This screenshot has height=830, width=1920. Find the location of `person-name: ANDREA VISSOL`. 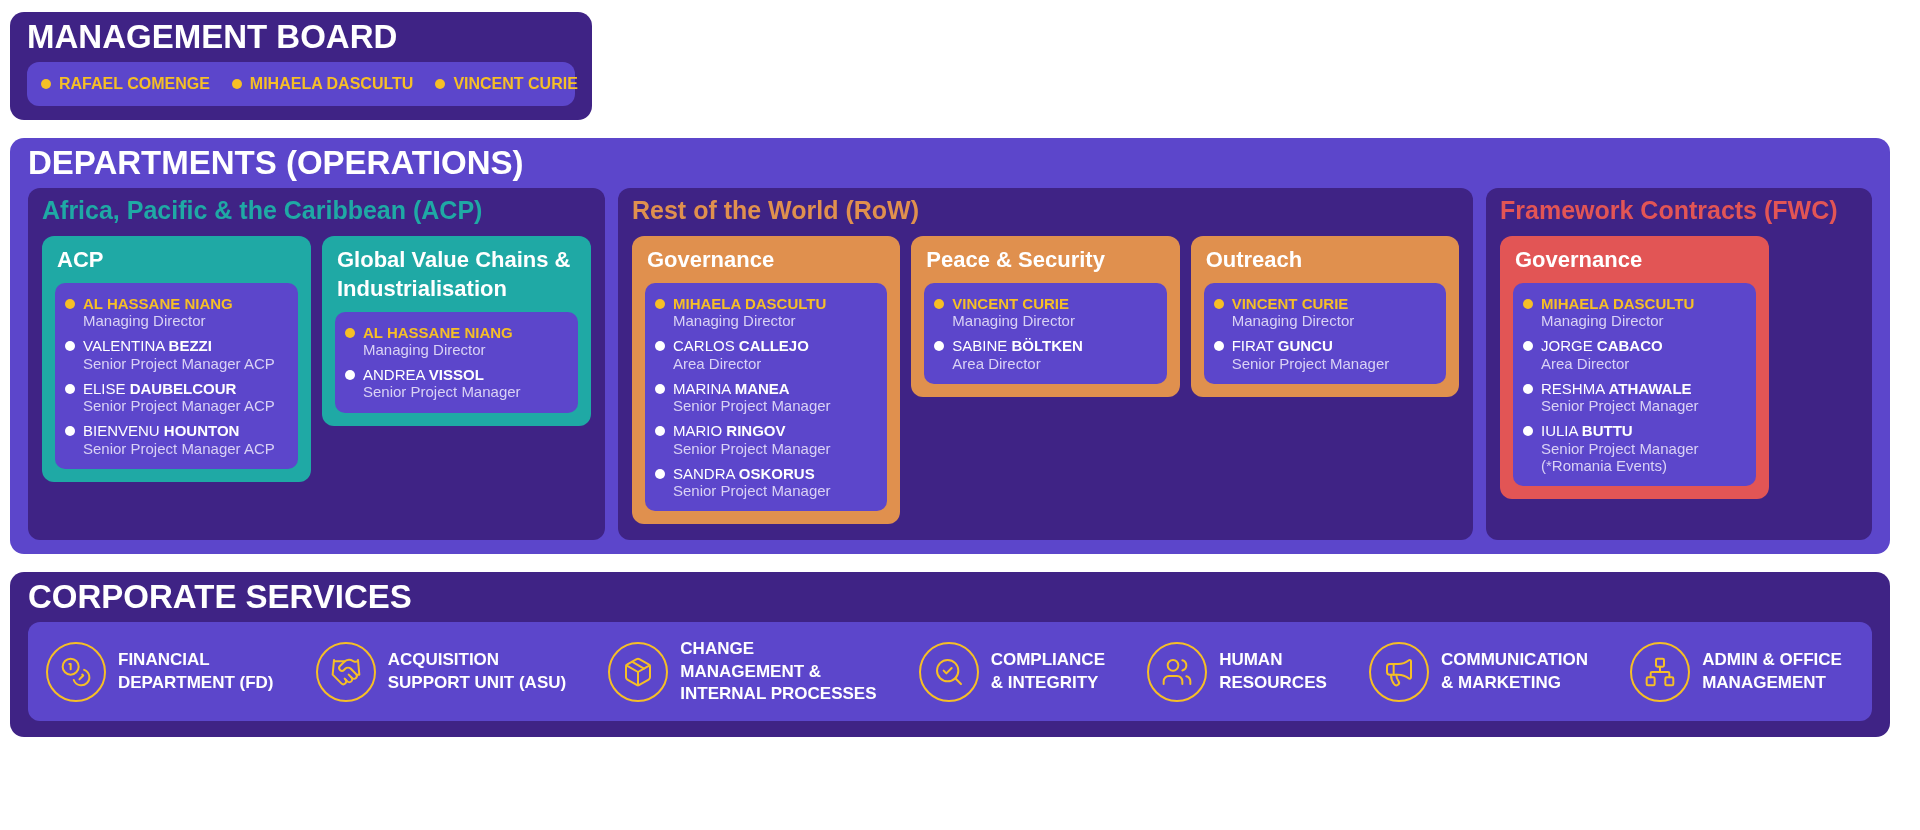

person-name: ANDREA VISSOL is located at coordinates (424, 375).